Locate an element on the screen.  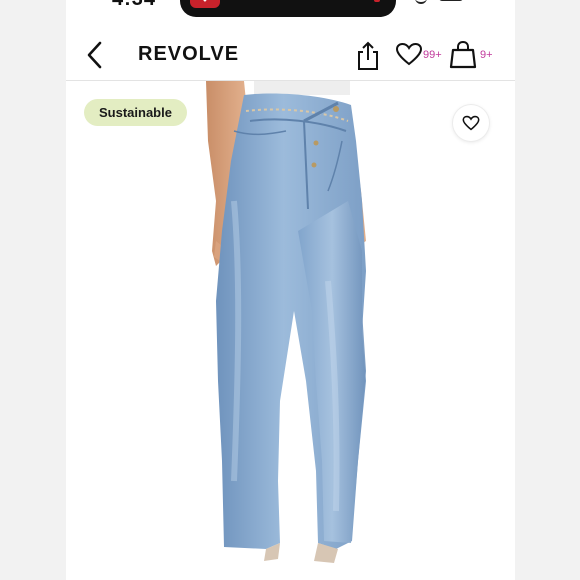
back-chevron-icon is located at coordinates (94, 55).